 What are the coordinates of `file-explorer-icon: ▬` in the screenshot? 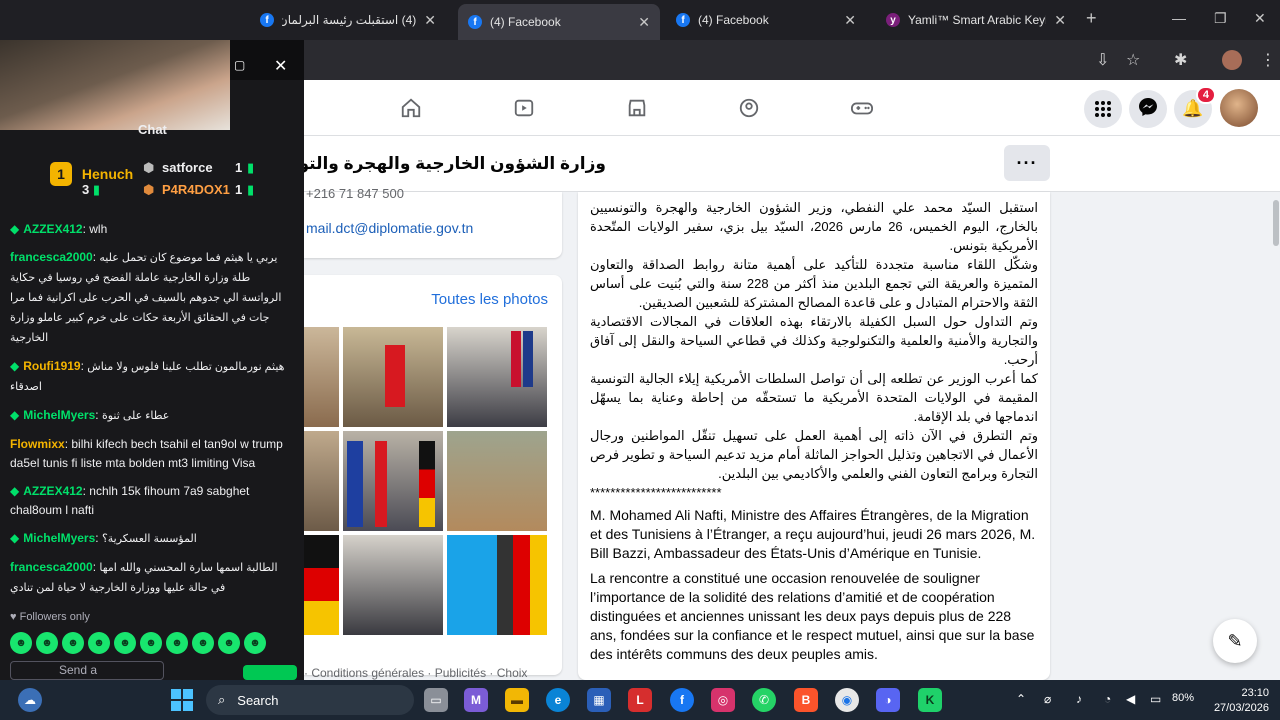 It's located at (517, 700).